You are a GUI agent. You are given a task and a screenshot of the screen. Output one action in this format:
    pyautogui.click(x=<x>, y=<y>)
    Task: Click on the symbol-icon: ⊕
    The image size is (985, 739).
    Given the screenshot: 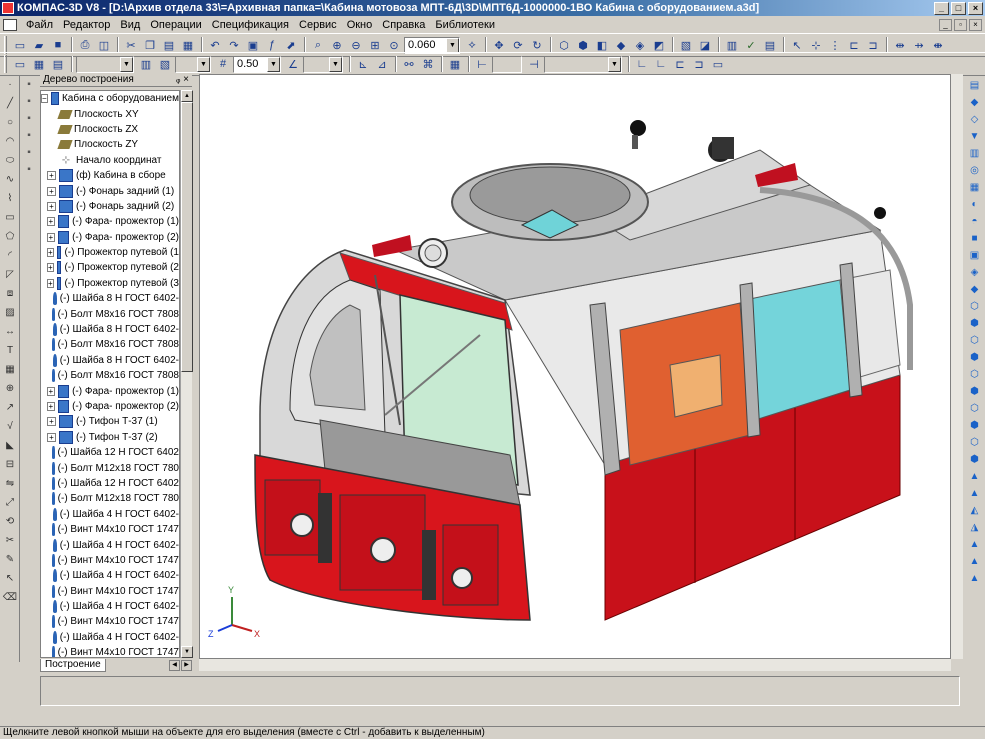 What is the action you would take?
    pyautogui.click(x=10, y=389)
    